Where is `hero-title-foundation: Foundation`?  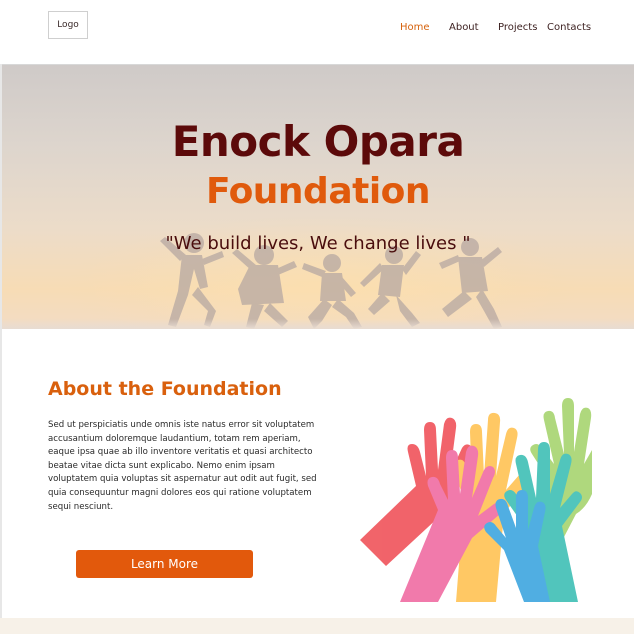
hero-title-foundation: Foundation is located at coordinates (318, 191).